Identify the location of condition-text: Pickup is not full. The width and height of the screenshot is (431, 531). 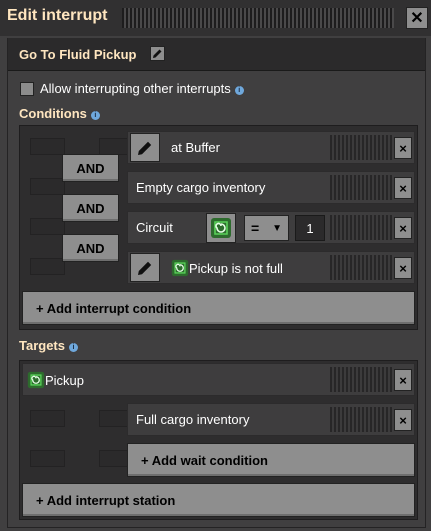
(236, 268).